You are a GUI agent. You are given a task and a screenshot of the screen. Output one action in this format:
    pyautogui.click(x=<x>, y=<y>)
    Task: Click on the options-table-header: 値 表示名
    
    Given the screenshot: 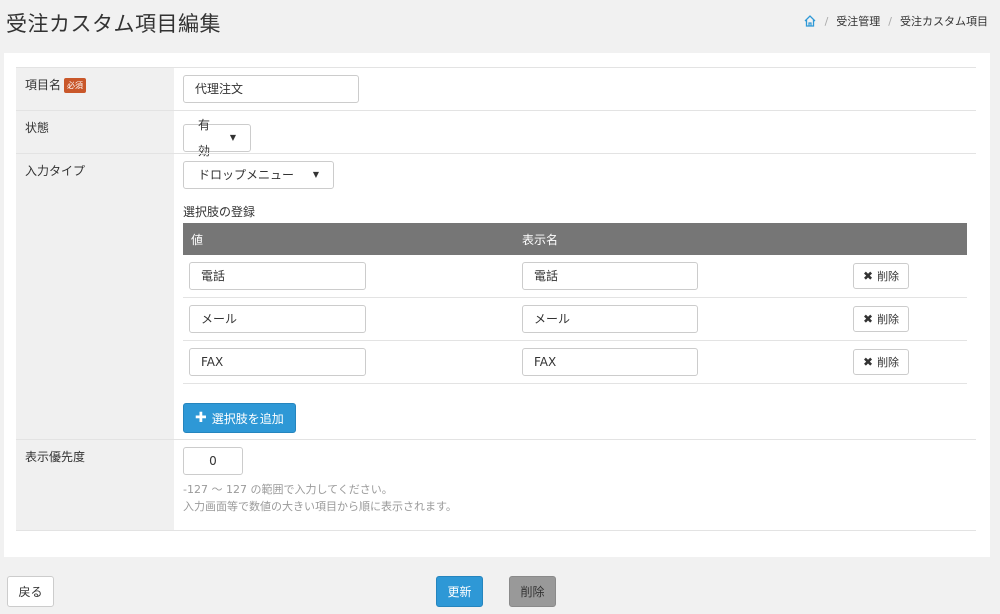 What is the action you would take?
    pyautogui.click(x=575, y=239)
    